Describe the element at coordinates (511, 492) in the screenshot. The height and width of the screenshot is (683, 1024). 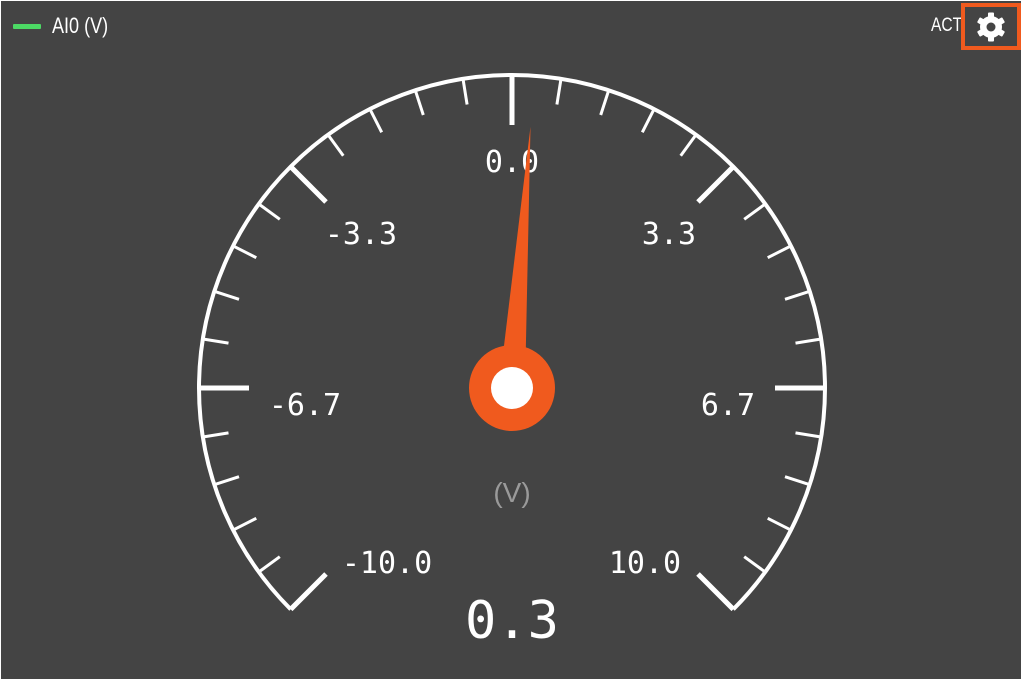
I see `units-label: (V)` at that location.